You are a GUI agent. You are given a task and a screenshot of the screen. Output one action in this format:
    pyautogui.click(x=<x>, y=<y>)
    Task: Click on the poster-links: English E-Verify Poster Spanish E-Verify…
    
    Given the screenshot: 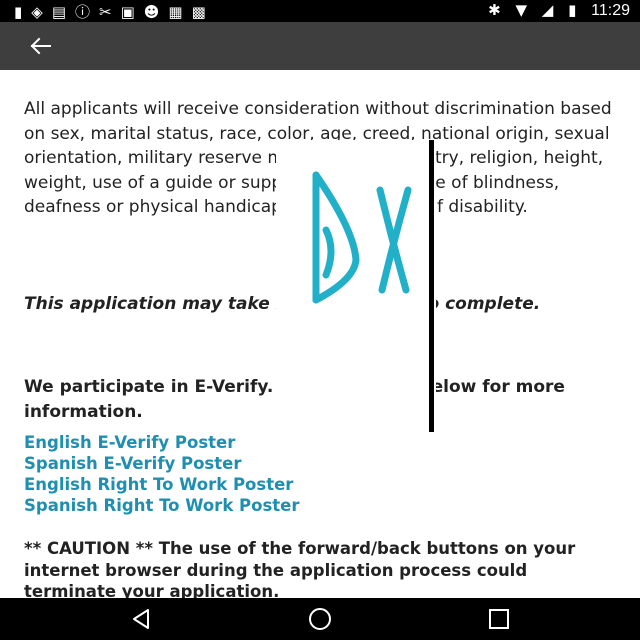 What is the action you would take?
    pyautogui.click(x=320, y=474)
    